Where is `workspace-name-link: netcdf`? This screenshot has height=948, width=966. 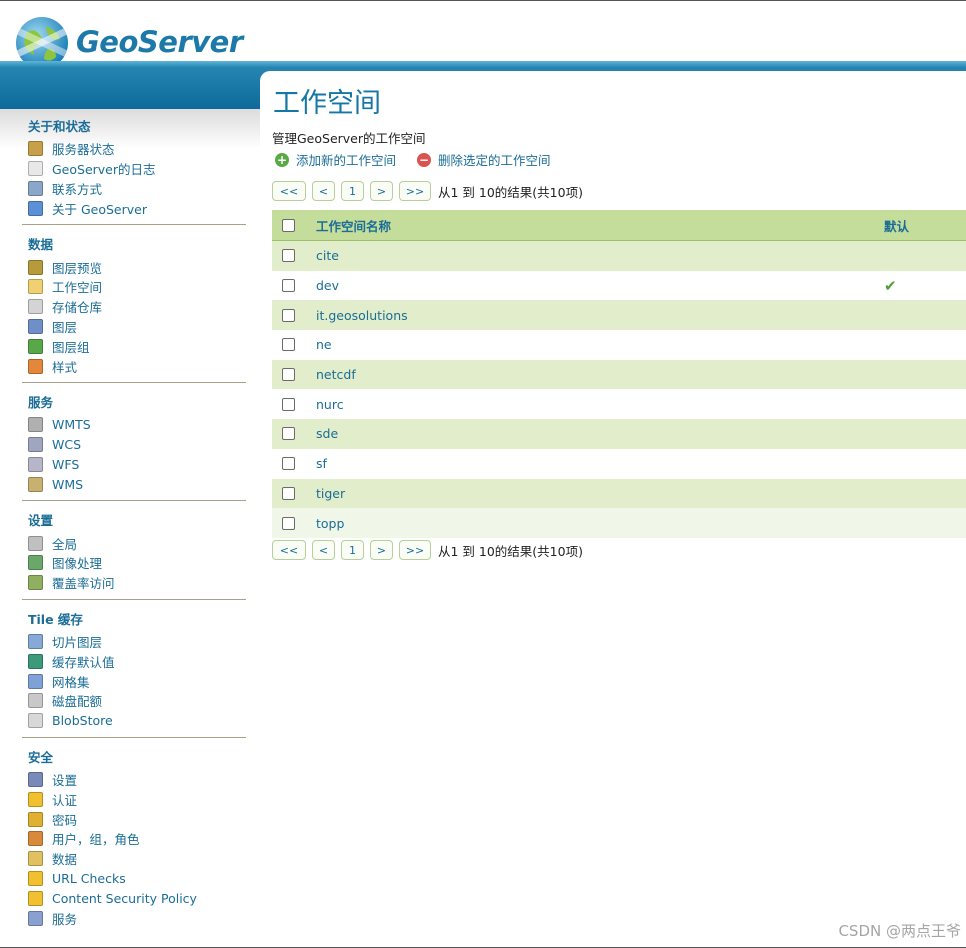 workspace-name-link: netcdf is located at coordinates (336, 374).